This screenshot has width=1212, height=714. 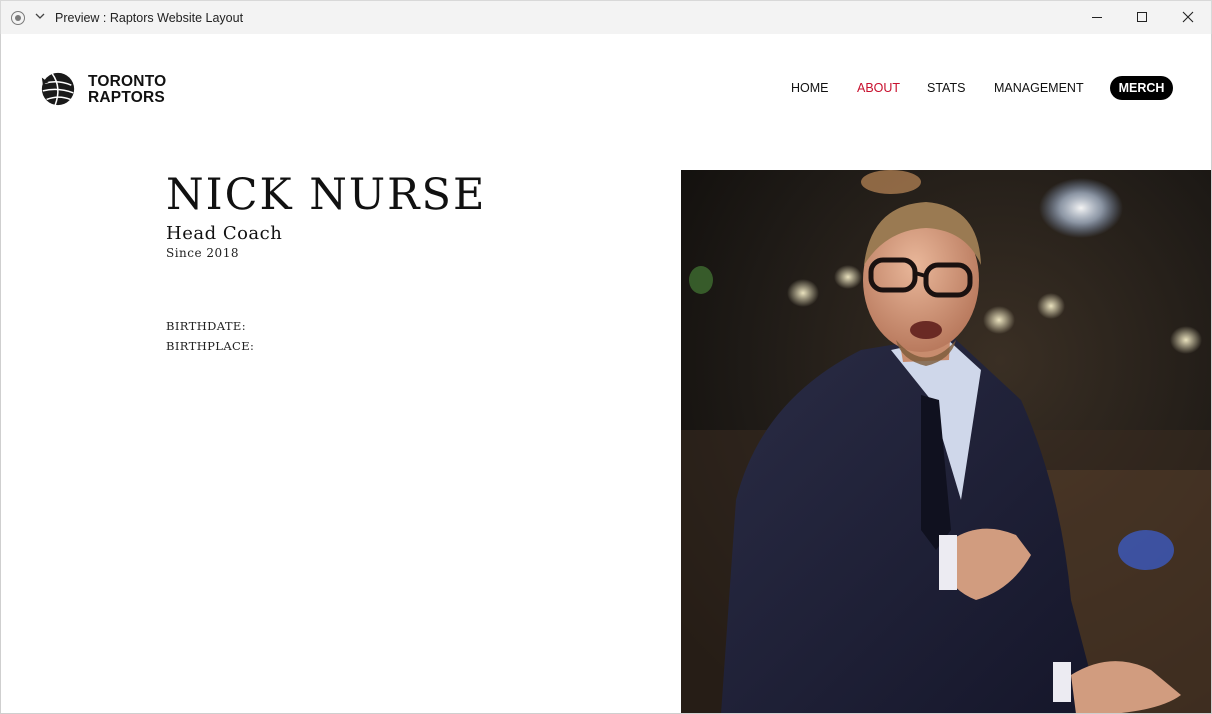 I want to click on window-titlebar: Preview : Raptors Website Layout, so click(x=606, y=17).